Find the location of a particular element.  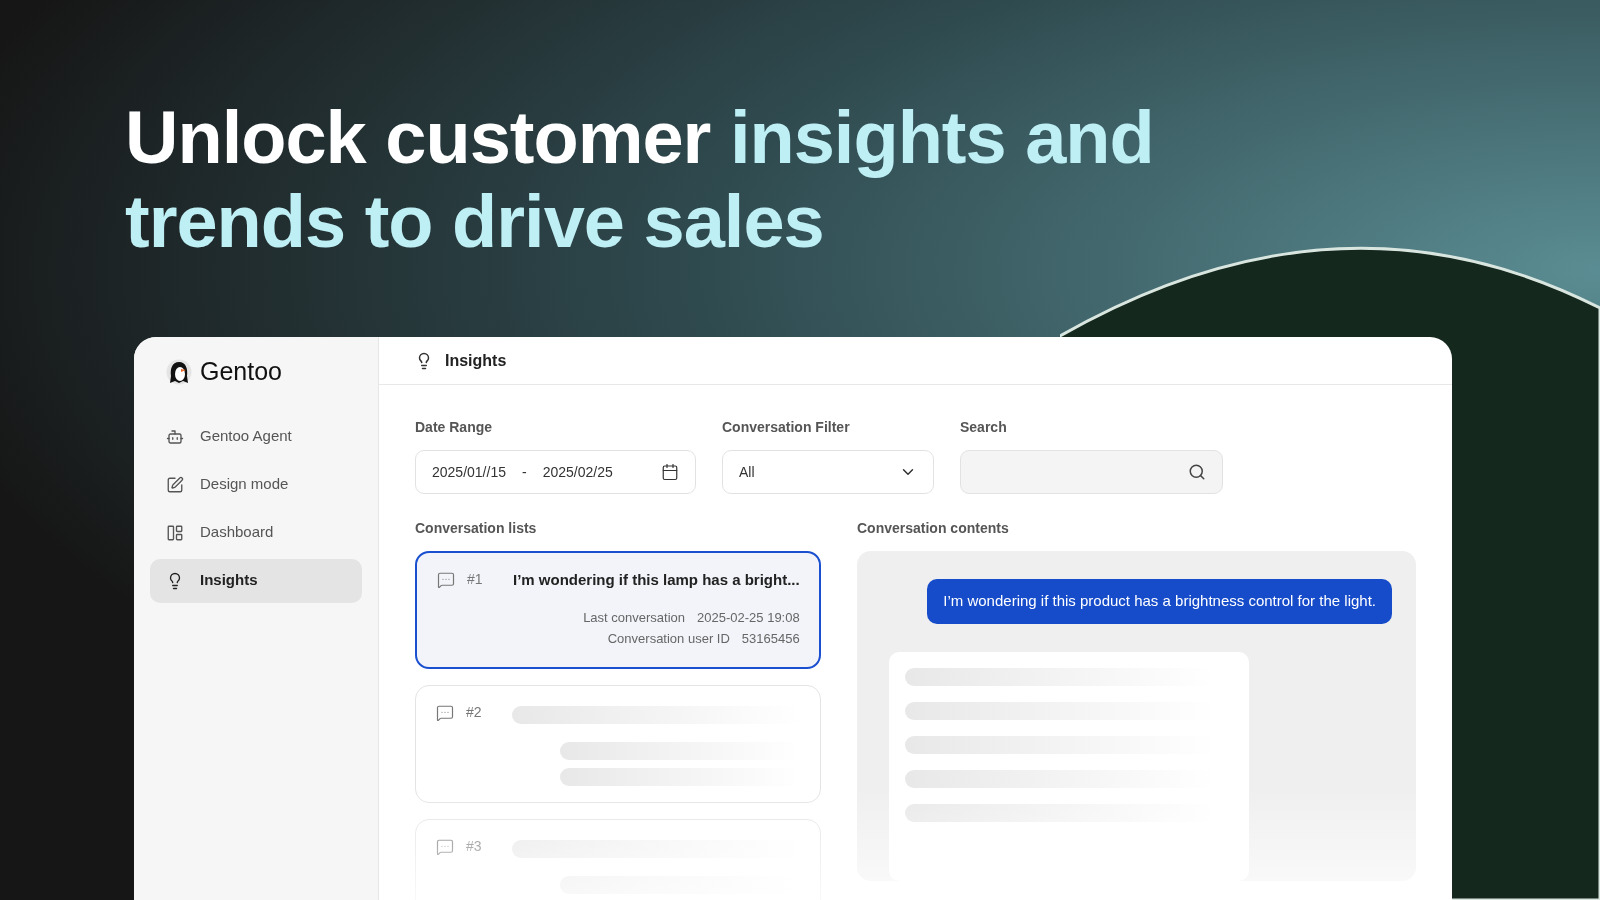

robot-icon is located at coordinates (175, 436).